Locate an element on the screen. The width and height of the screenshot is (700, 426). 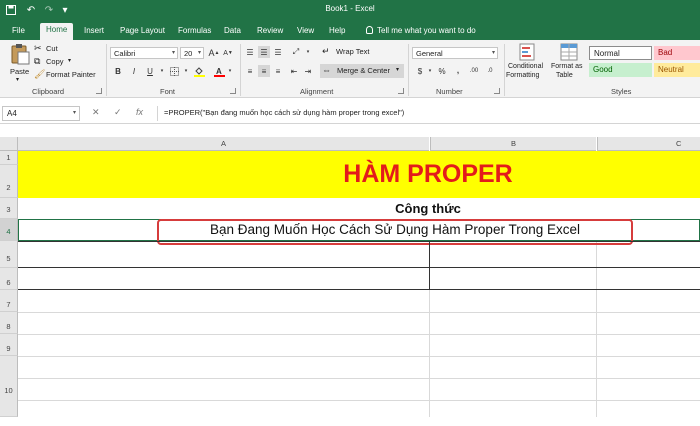
comma-button: , is located at coordinates (458, 70).